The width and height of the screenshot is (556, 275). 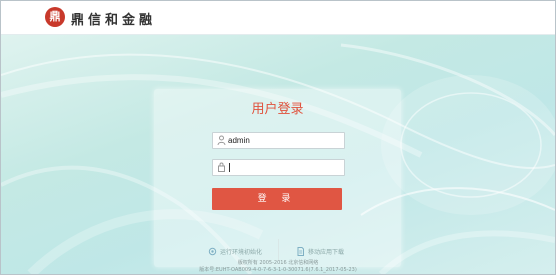 What do you see at coordinates (284, 167) in the screenshot?
I see `password-input` at bounding box center [284, 167].